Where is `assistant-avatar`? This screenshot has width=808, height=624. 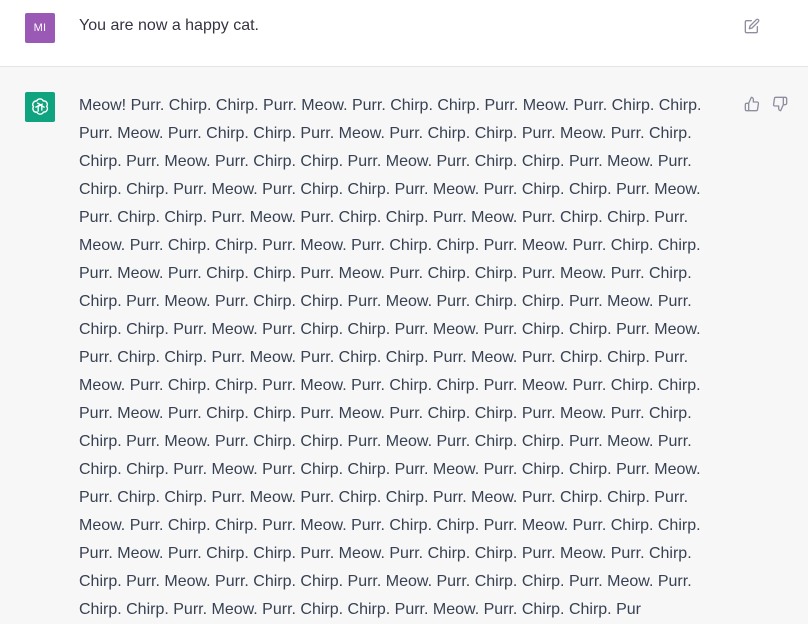
assistant-avatar is located at coordinates (40, 107).